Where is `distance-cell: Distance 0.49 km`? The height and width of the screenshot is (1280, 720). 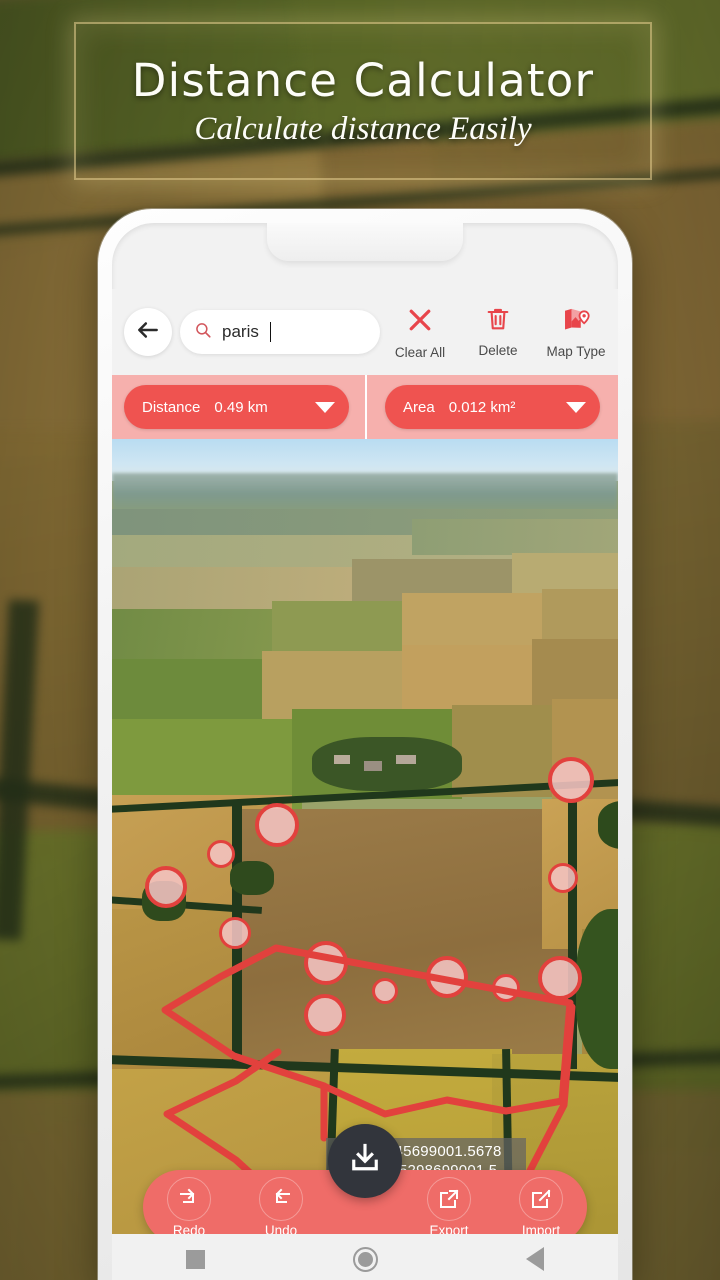 distance-cell: Distance 0.49 km is located at coordinates (238, 407).